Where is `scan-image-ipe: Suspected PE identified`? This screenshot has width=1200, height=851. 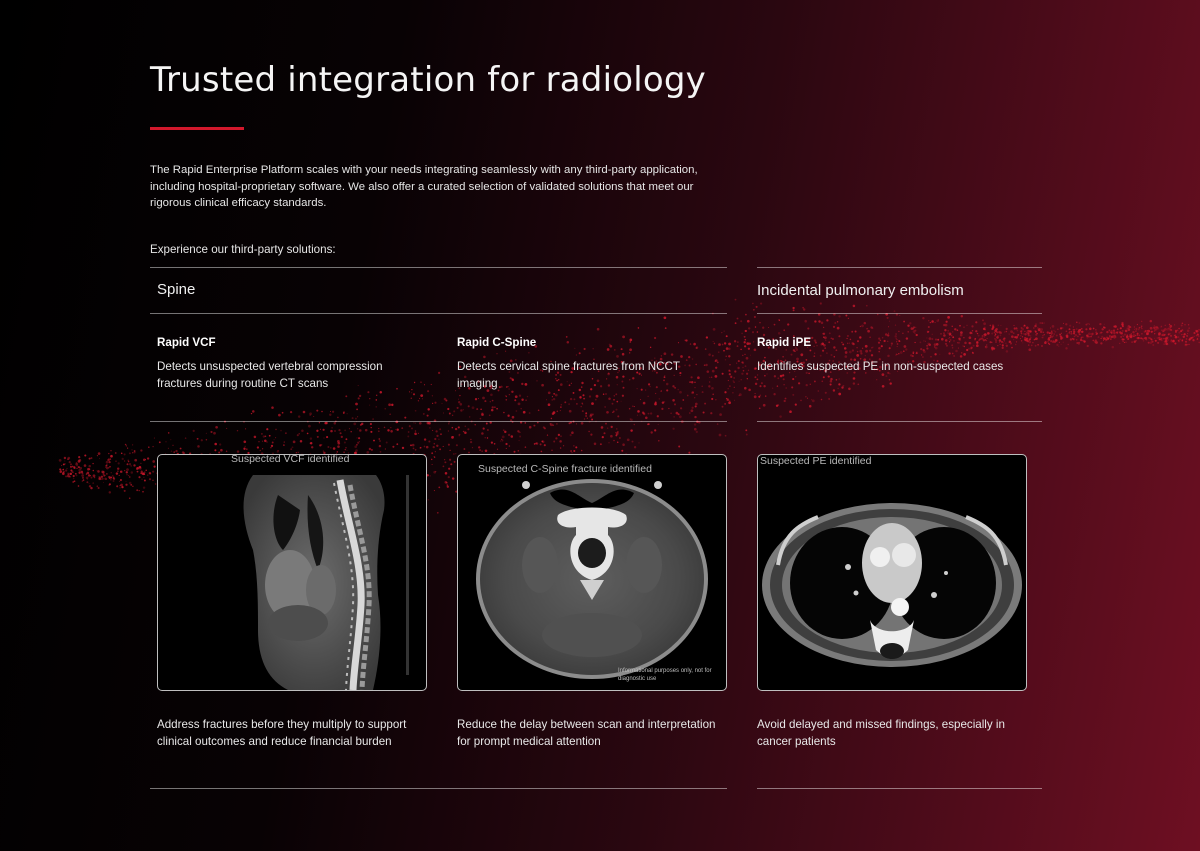 scan-image-ipe: Suspected PE identified is located at coordinates (892, 572).